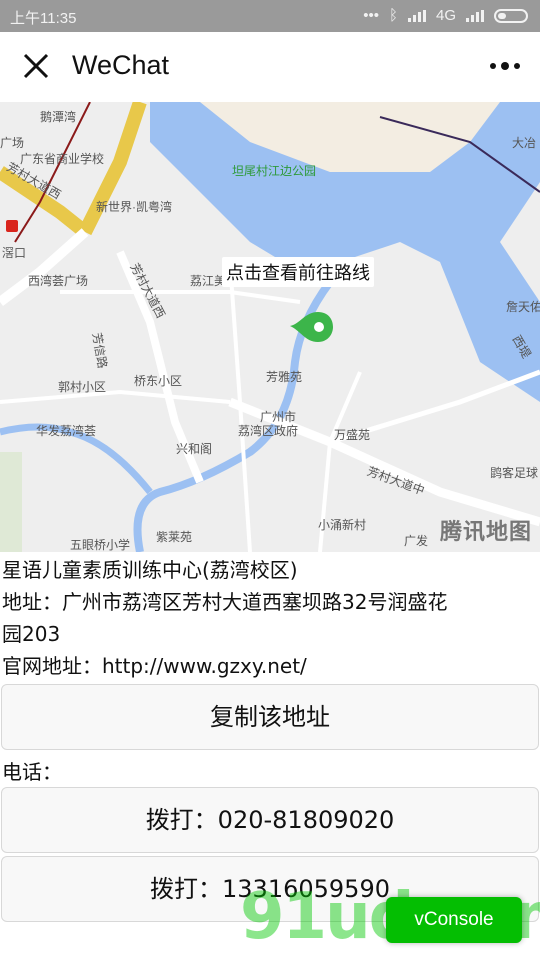 This screenshot has width=540, height=960. Describe the element at coordinates (31, 634) in the screenshot. I see `address-line-2: 园203` at that location.